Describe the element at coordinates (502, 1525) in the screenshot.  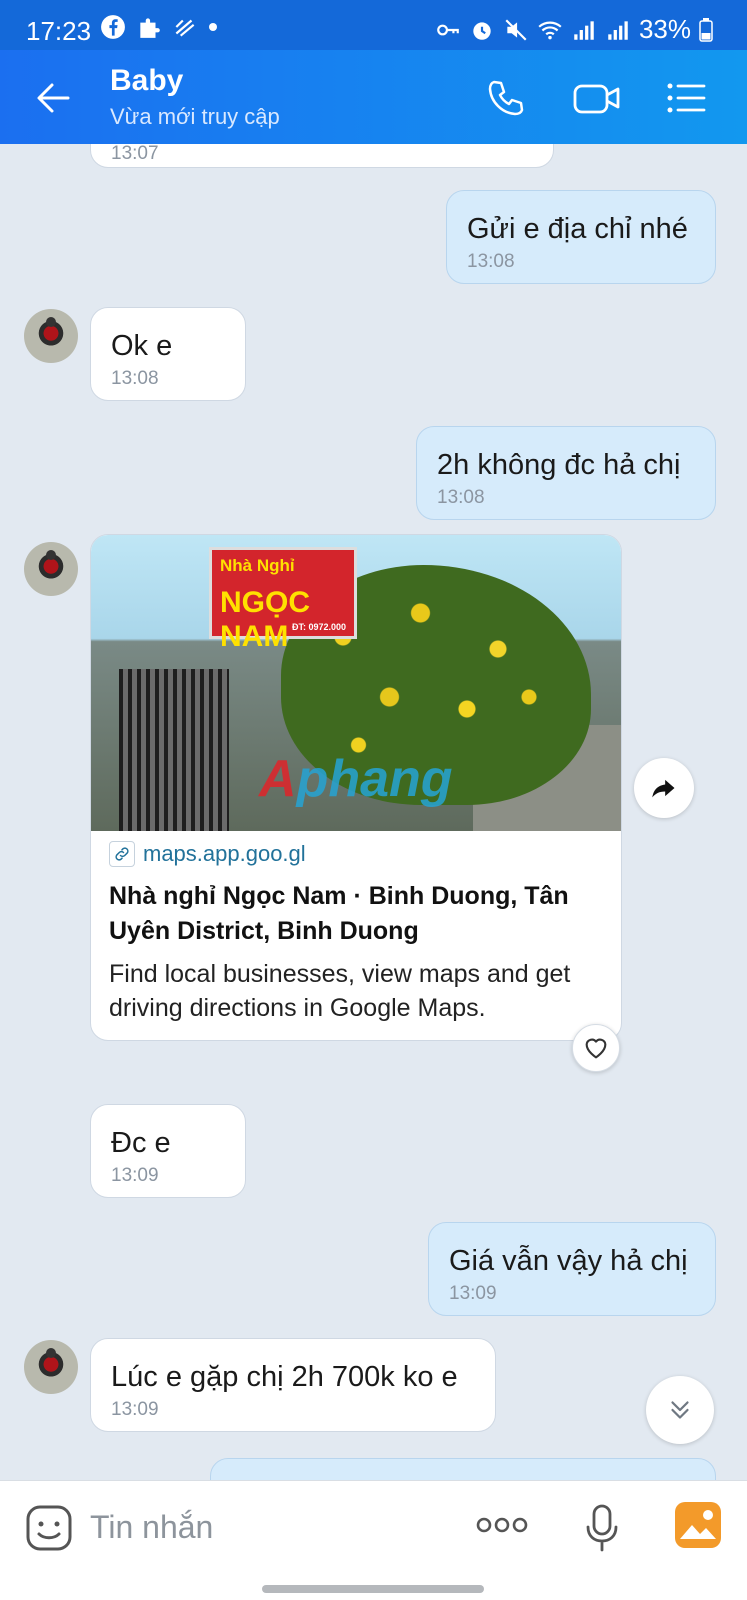
I see `more-options-icon` at that location.